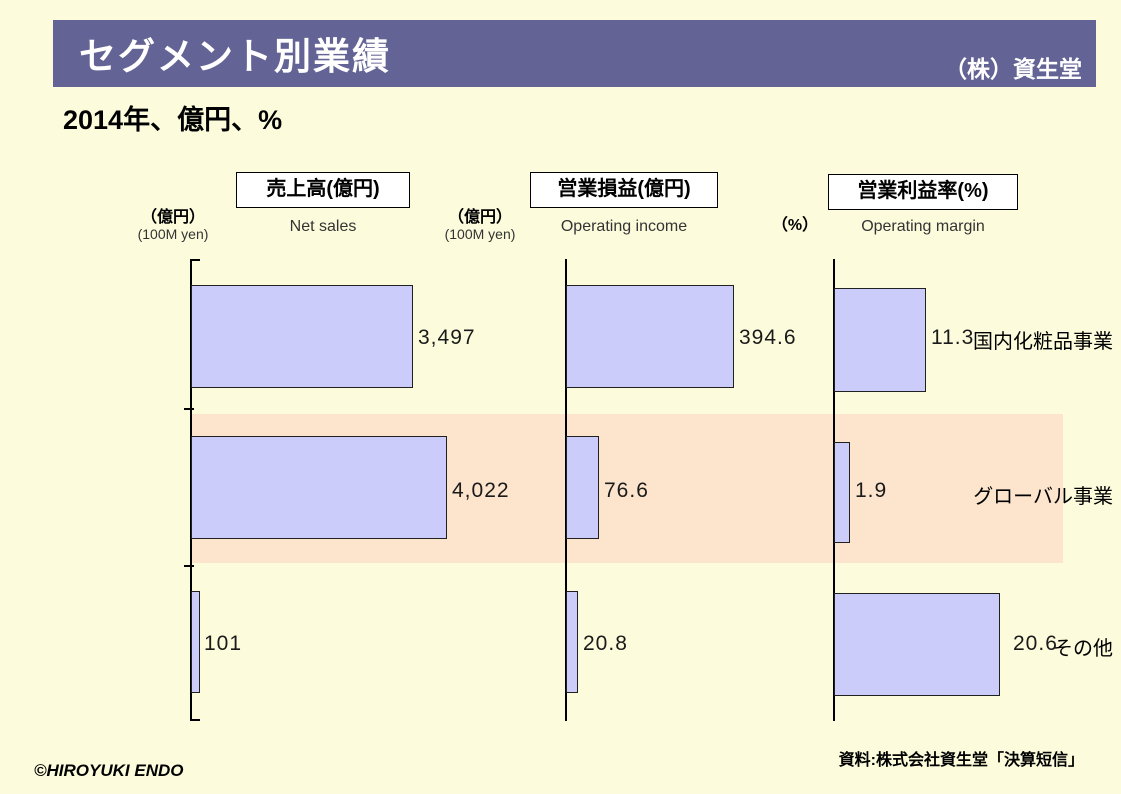  Describe the element at coordinates (582, 487) in the screenshot. I see `bar-operating-income-global` at that location.